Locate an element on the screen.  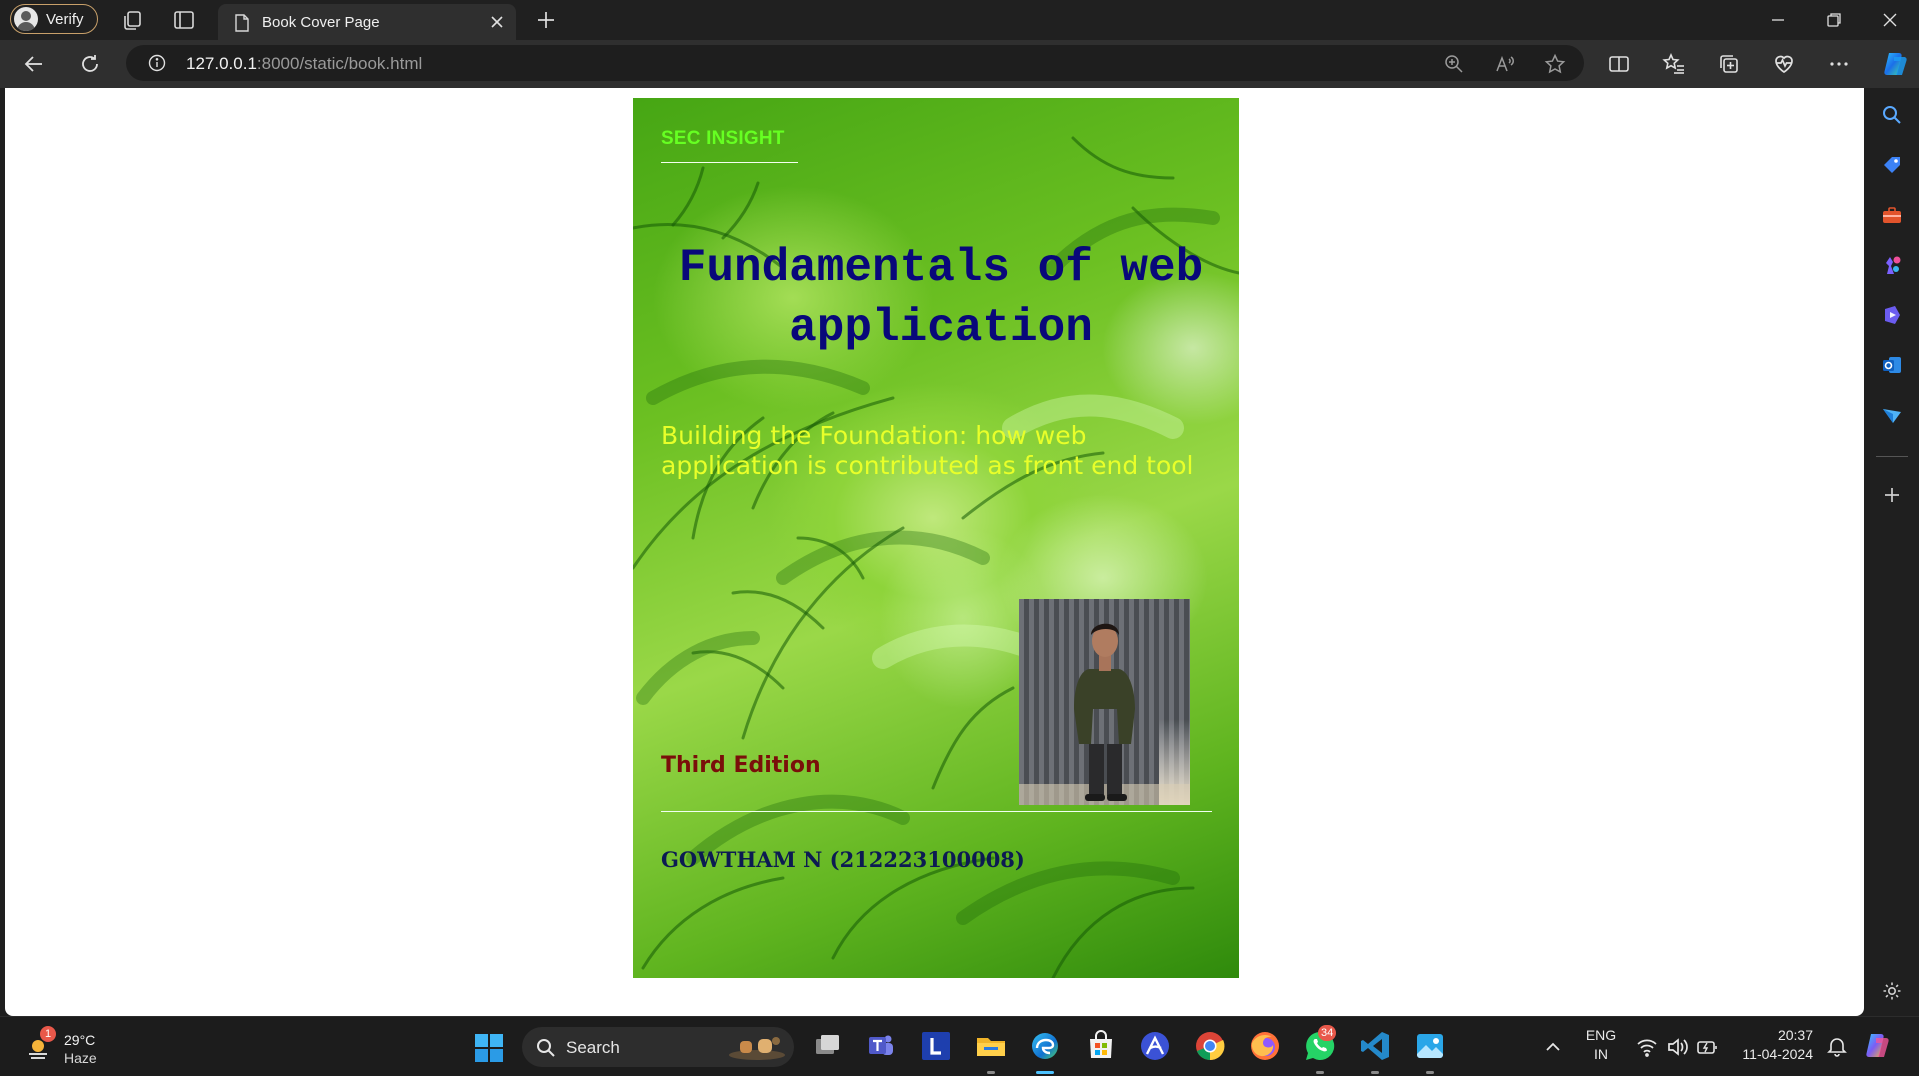
collections-icon is located at coordinates (1729, 64).